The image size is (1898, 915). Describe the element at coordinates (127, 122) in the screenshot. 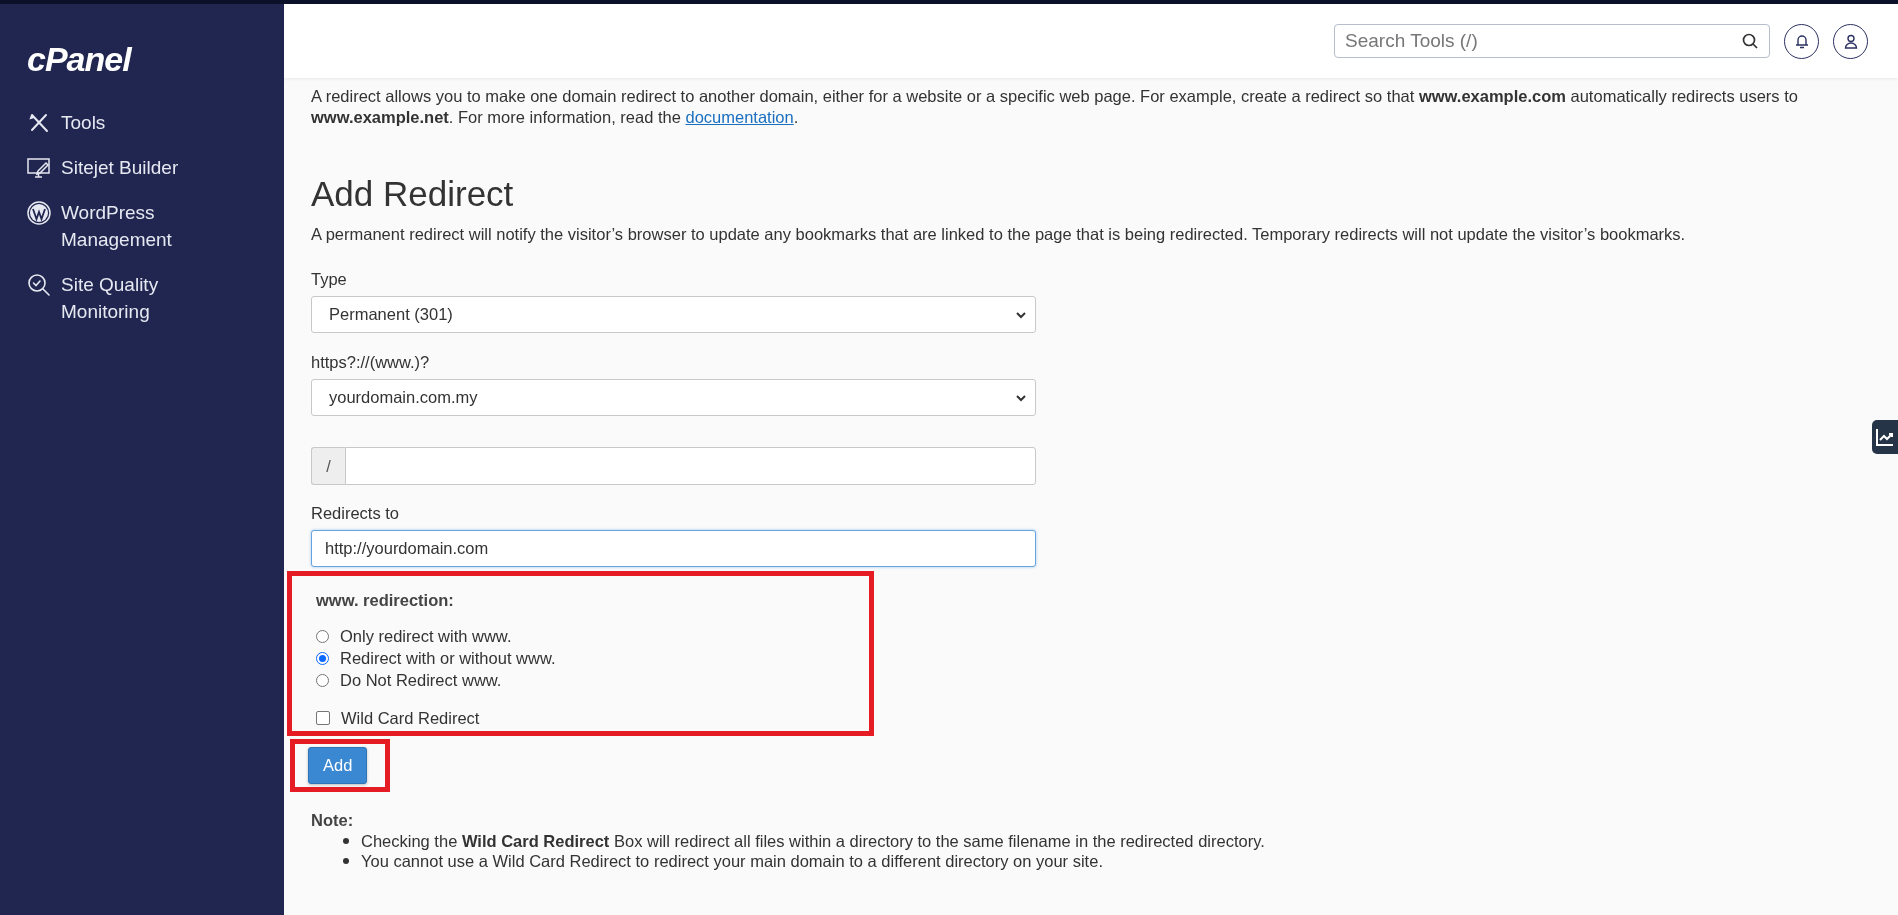

I see `sidebar-item: Tools` at that location.